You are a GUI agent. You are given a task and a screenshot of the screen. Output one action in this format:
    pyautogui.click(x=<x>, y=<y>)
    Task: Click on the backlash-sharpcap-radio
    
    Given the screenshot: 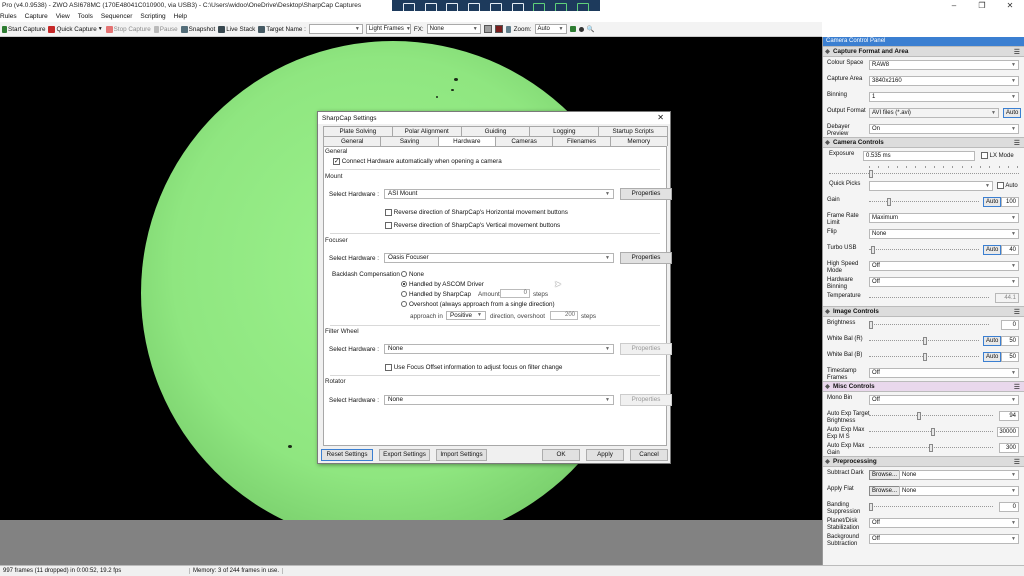 What is the action you would take?
    pyautogui.click(x=404, y=294)
    